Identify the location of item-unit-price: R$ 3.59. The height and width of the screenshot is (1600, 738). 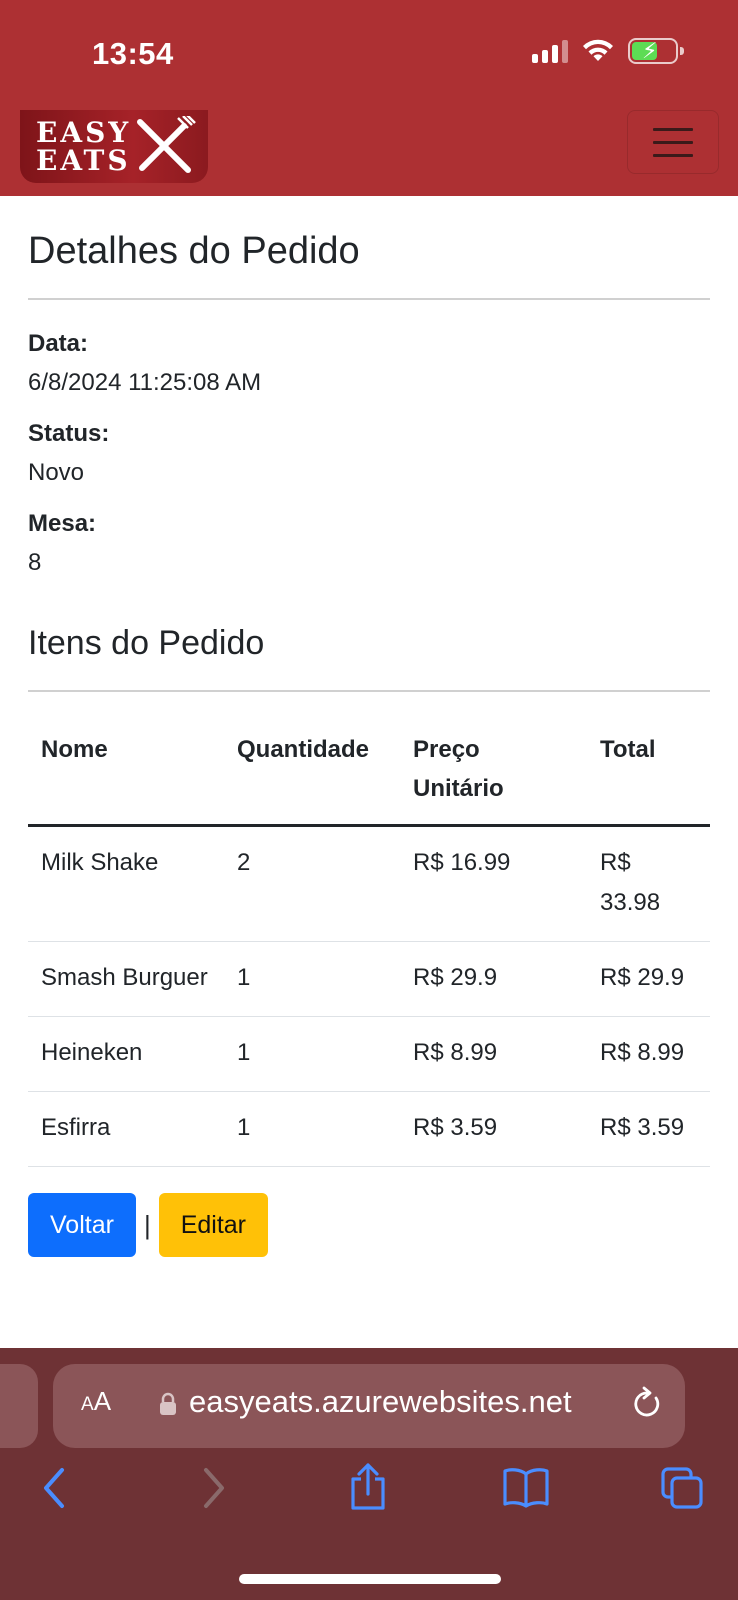
(455, 1127).